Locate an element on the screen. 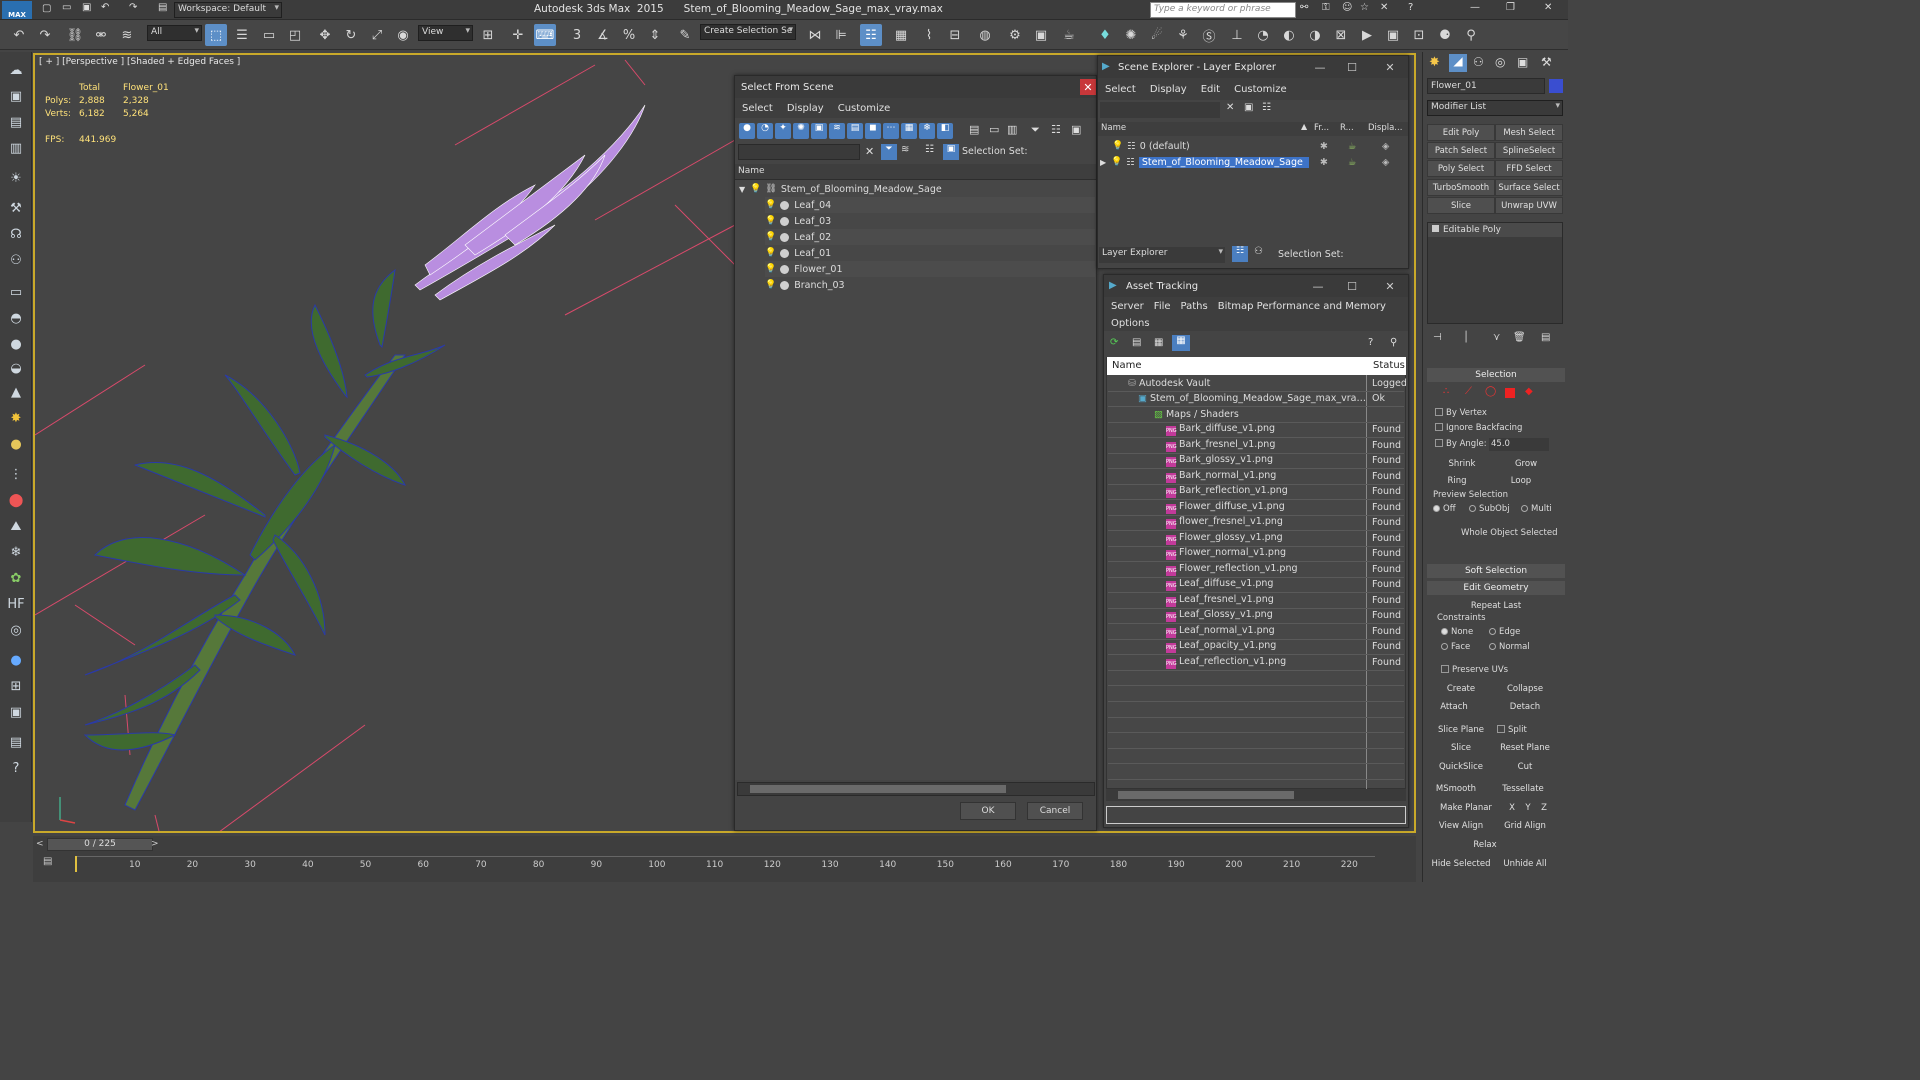 Image resolution: width=1920 pixels, height=1080 pixels. refresh-icon: ⟳ is located at coordinates (1114, 342).